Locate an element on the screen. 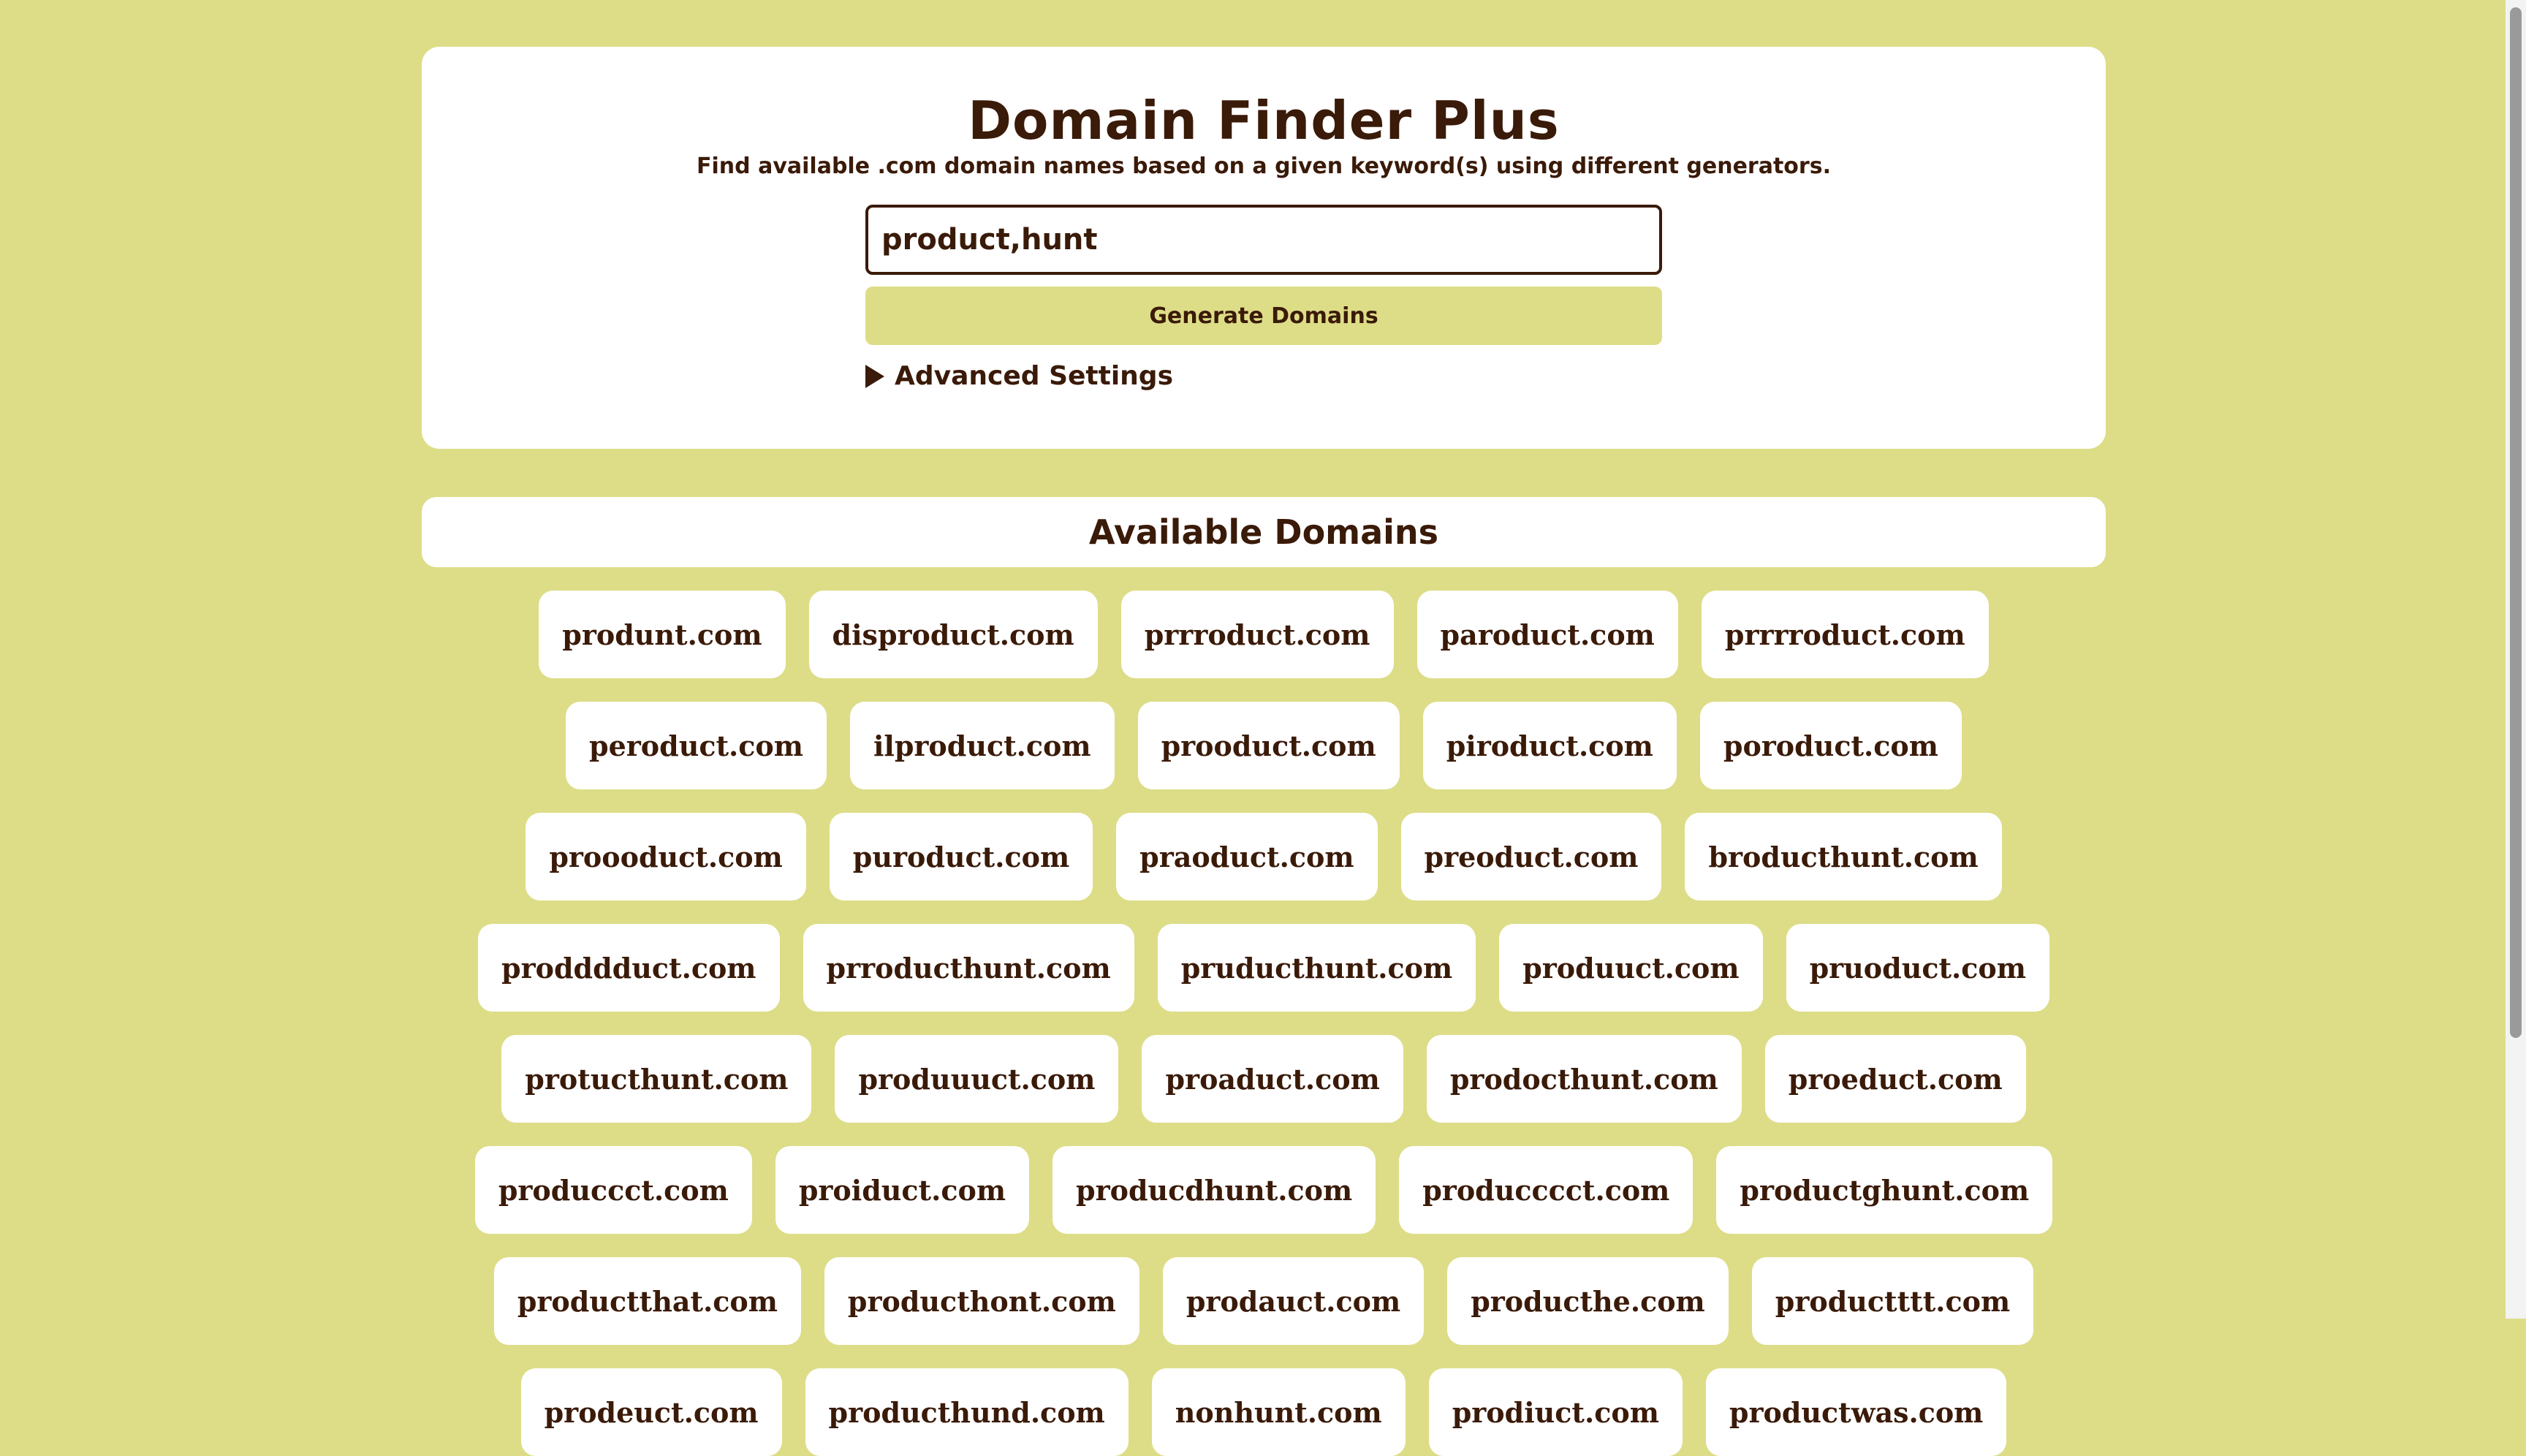 The width and height of the screenshot is (2526, 1456). domain-chip: producthund.com is located at coordinates (967, 1412).